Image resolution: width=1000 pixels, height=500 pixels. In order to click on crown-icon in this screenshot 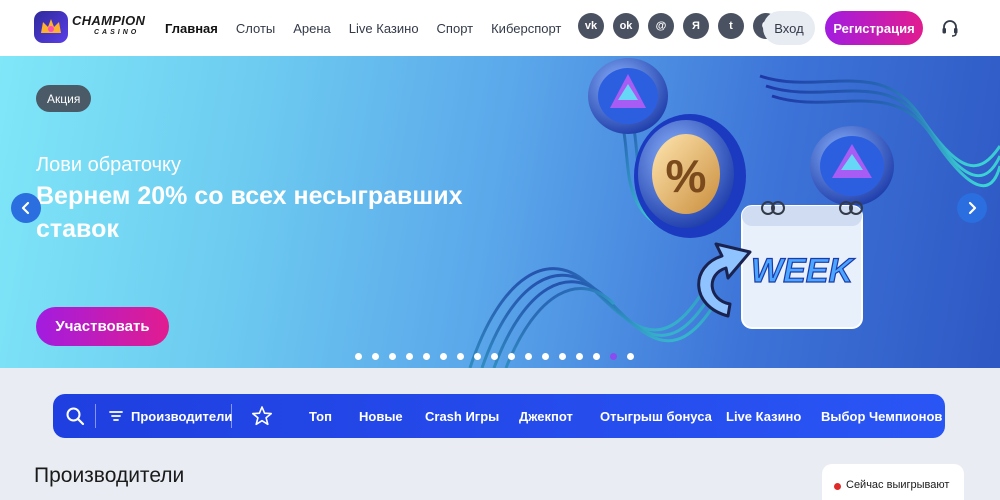, I will do `click(51, 26)`.